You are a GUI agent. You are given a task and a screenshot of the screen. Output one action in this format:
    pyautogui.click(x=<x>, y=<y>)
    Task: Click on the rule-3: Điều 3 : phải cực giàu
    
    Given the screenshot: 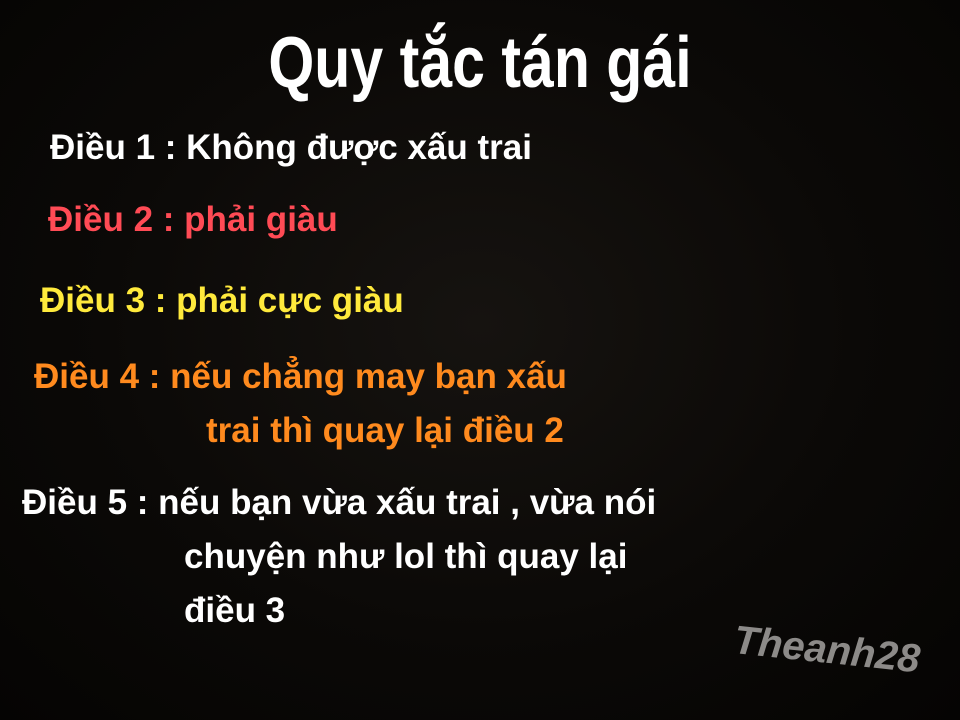 What is the action you would take?
    pyautogui.click(x=222, y=301)
    